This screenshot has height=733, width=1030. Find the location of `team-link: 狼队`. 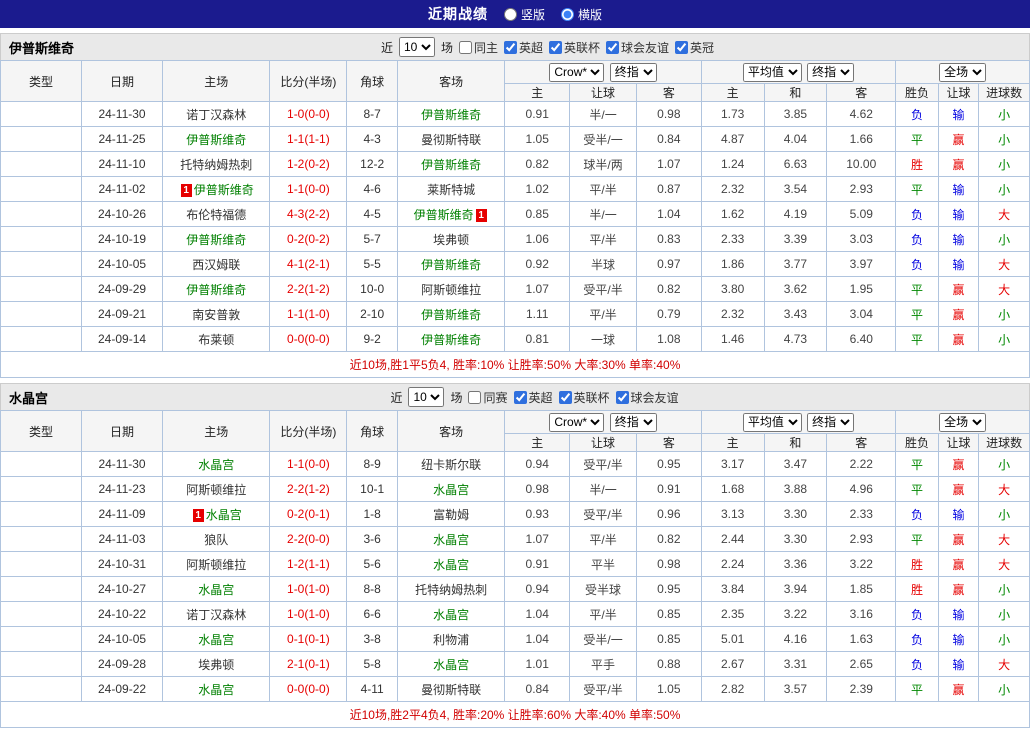

team-link: 狼队 is located at coordinates (216, 540).